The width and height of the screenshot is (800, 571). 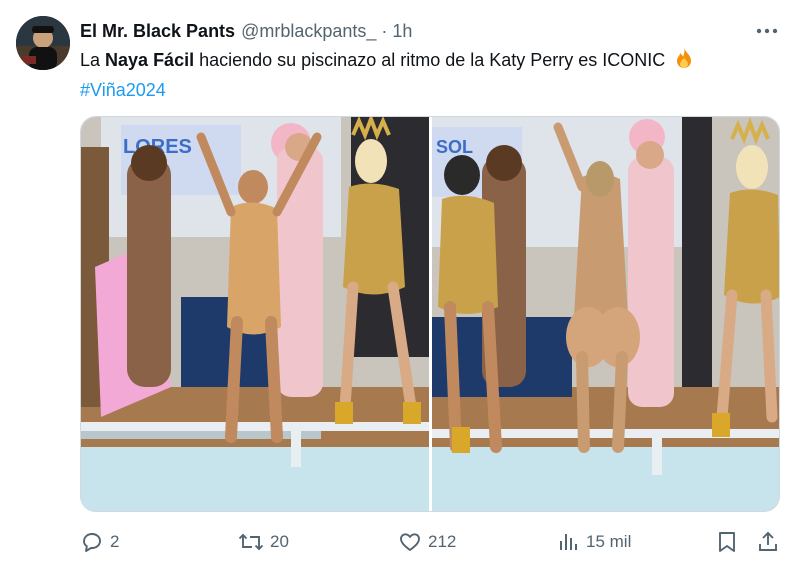 I want to click on share-button, so click(x=768, y=542).